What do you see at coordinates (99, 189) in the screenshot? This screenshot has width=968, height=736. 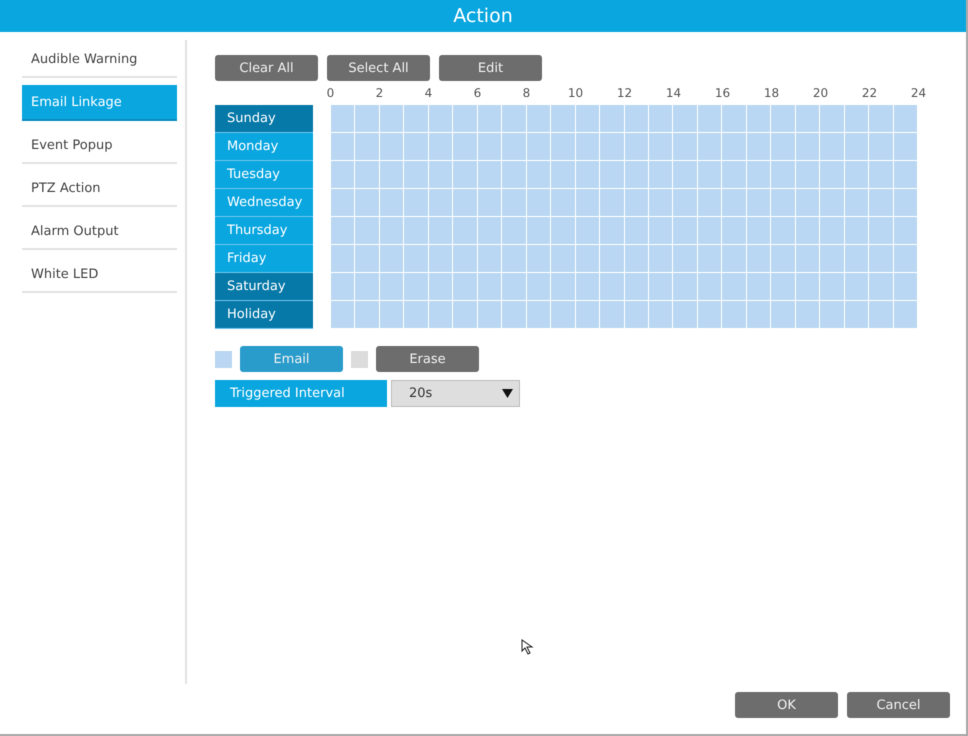 I see `sidebar-item: PTZ Action` at bounding box center [99, 189].